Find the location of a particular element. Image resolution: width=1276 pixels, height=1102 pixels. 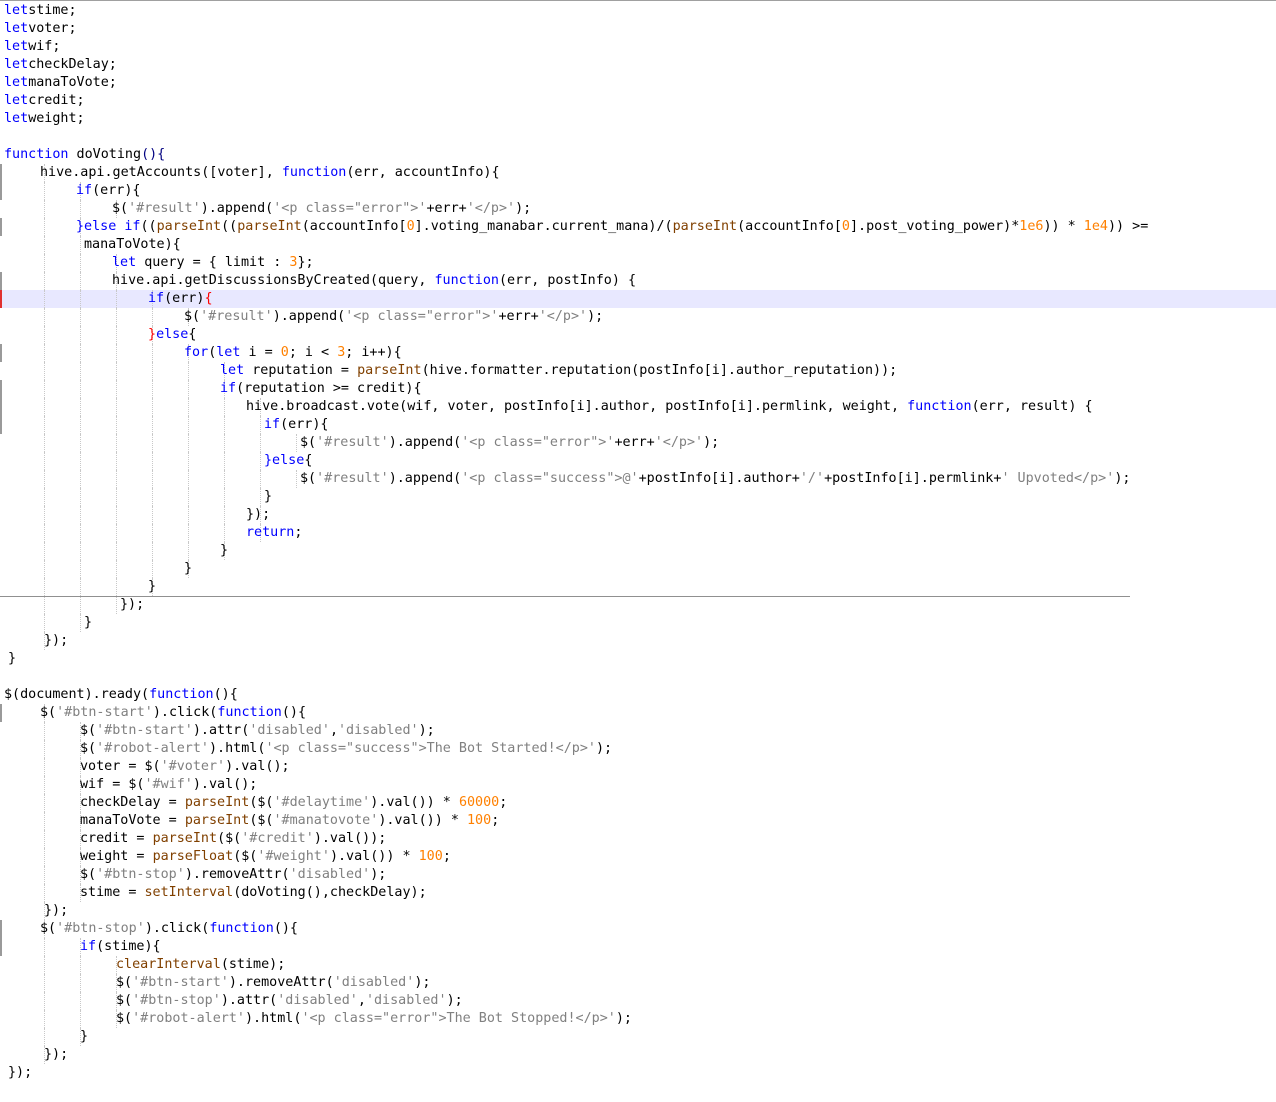

code-line: function doVoting(){ is located at coordinates (638, 155).